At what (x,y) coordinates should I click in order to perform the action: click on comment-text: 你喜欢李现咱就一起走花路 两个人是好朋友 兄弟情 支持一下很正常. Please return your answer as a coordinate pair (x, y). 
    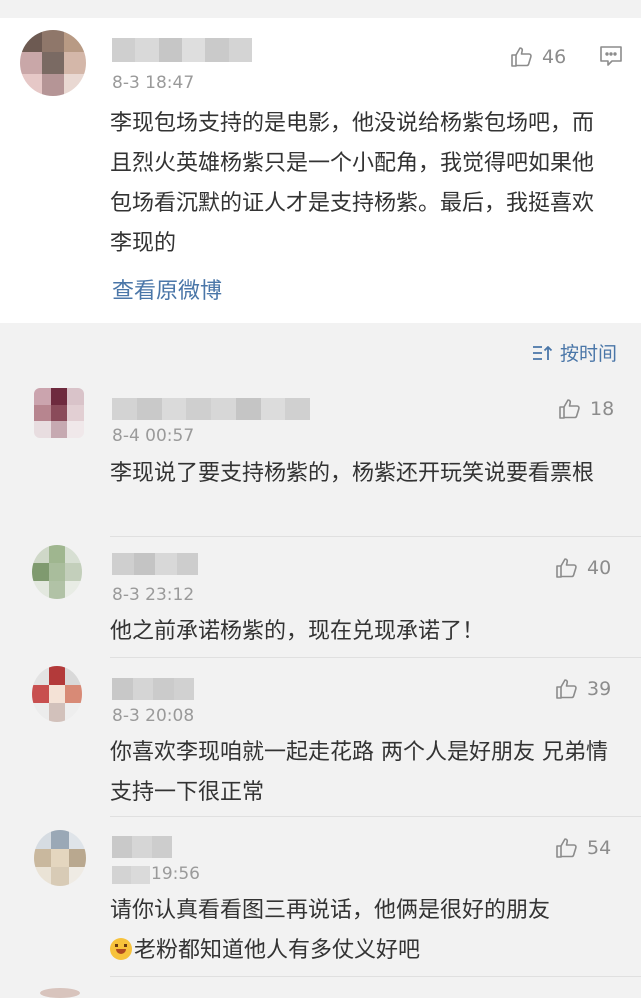
    Looking at the image, I should click on (359, 772).